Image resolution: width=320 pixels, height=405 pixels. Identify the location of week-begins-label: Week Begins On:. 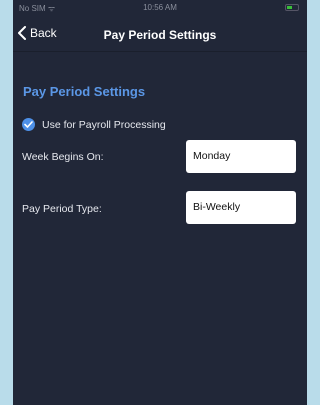
(63, 157).